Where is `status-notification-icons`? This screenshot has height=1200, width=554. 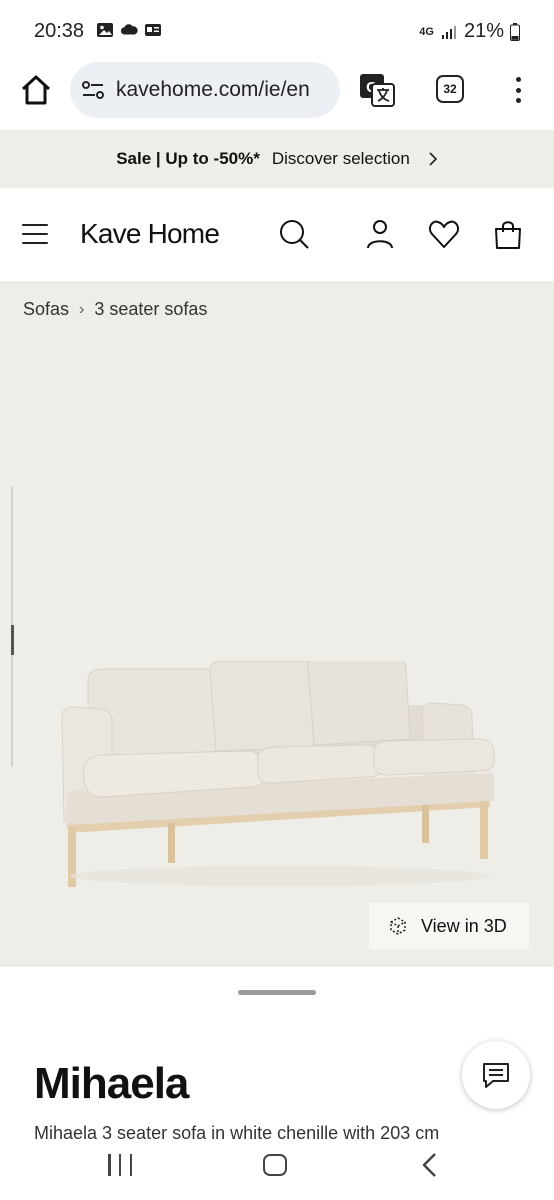
status-notification-icons is located at coordinates (129, 30).